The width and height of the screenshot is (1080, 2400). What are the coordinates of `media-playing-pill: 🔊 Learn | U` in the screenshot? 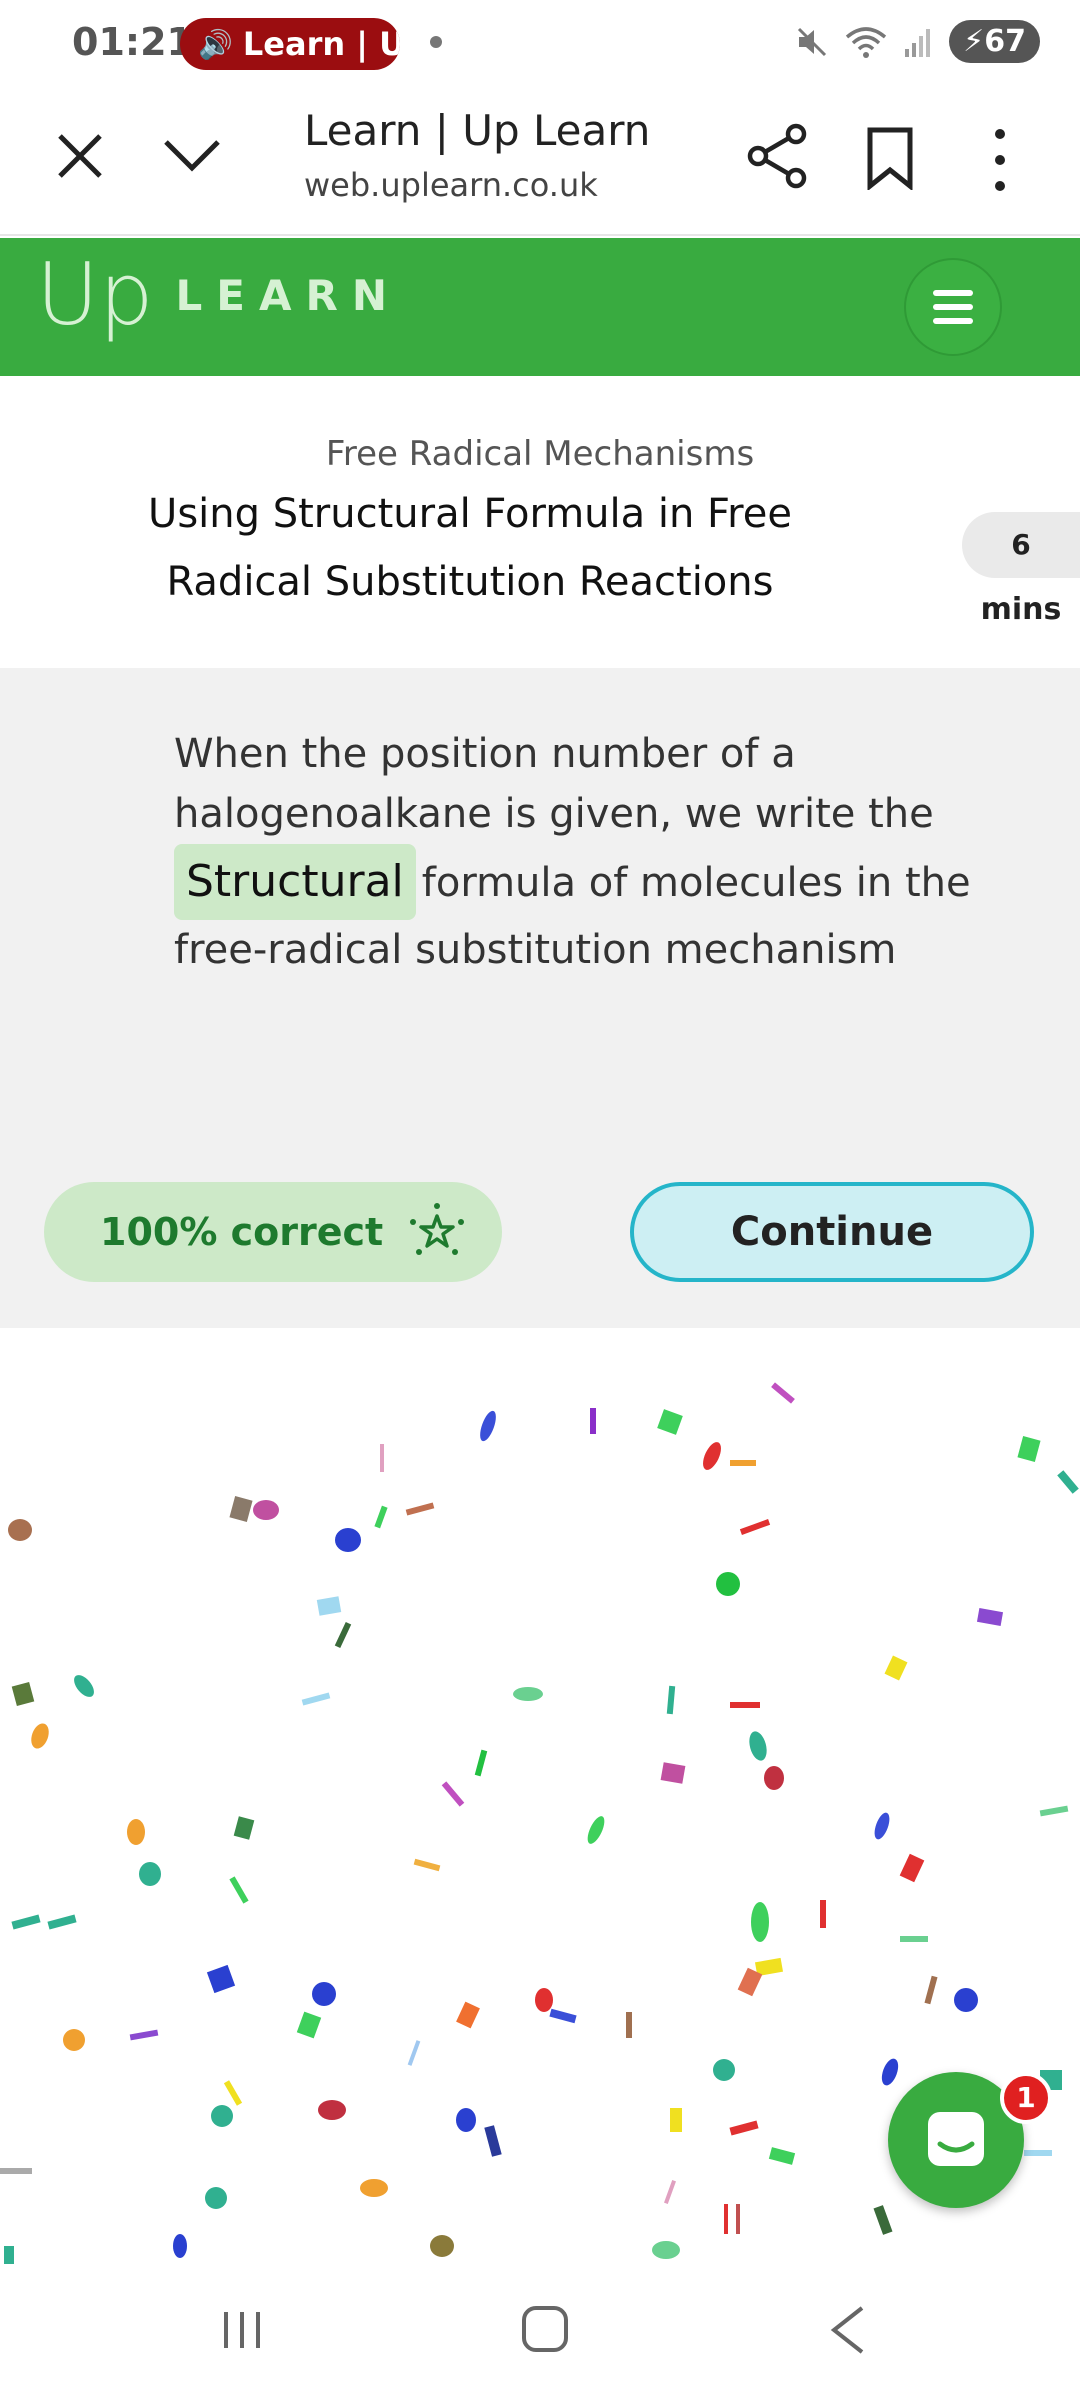 It's located at (290, 44).